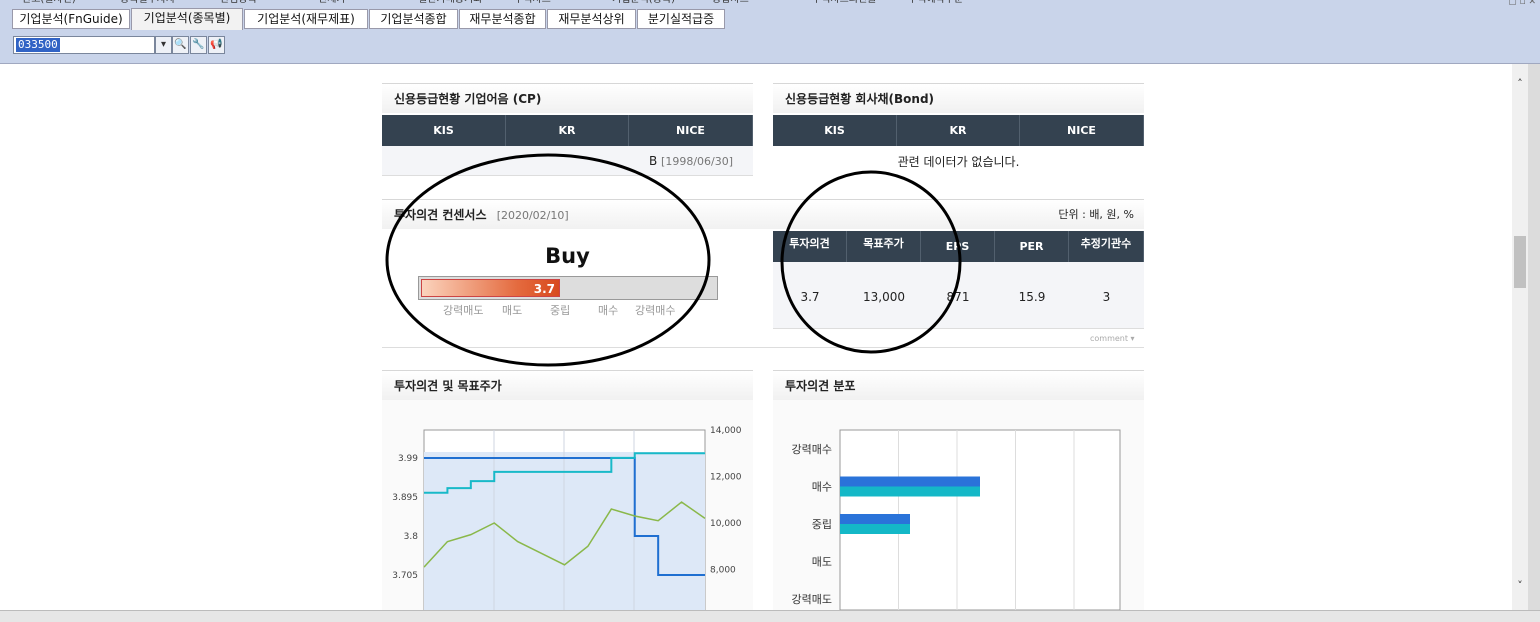 The image size is (1540, 622). I want to click on speaker-icon: 📢, so click(216, 45).